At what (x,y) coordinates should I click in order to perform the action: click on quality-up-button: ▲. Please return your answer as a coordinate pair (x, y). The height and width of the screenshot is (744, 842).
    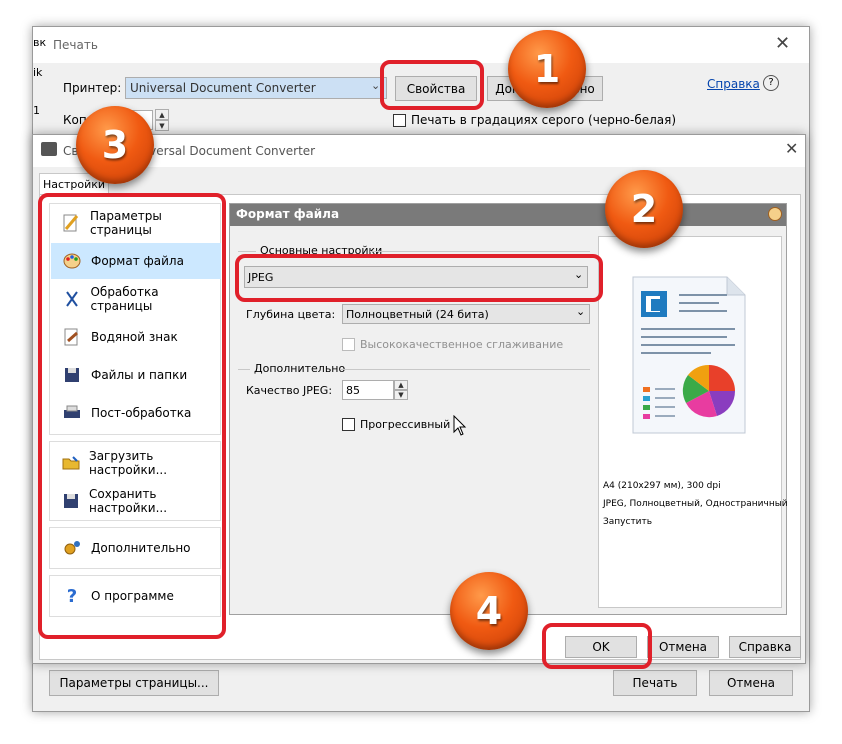
    Looking at the image, I should click on (401, 385).